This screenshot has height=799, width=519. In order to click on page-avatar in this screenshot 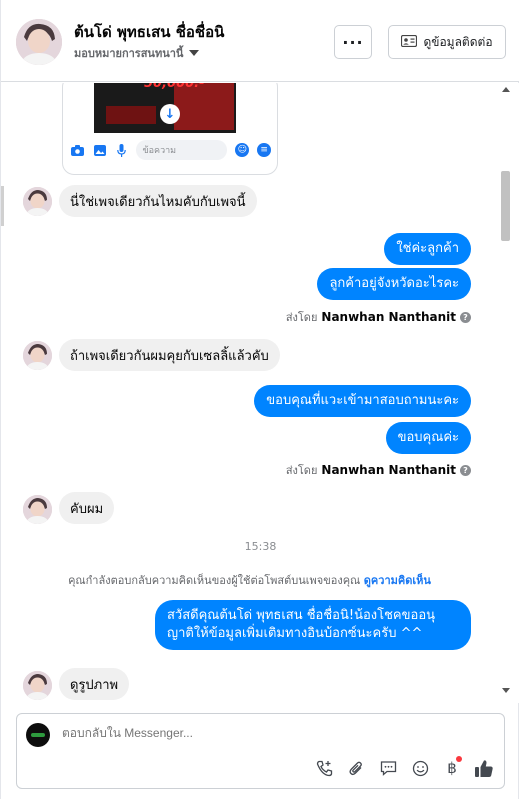, I will do `click(38, 735)`.